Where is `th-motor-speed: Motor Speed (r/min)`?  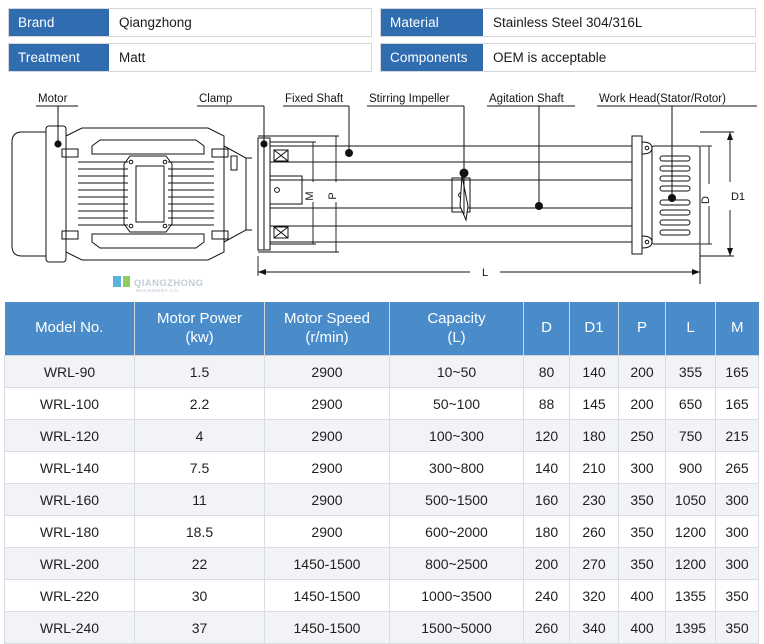 th-motor-speed: Motor Speed (r/min) is located at coordinates (327, 329).